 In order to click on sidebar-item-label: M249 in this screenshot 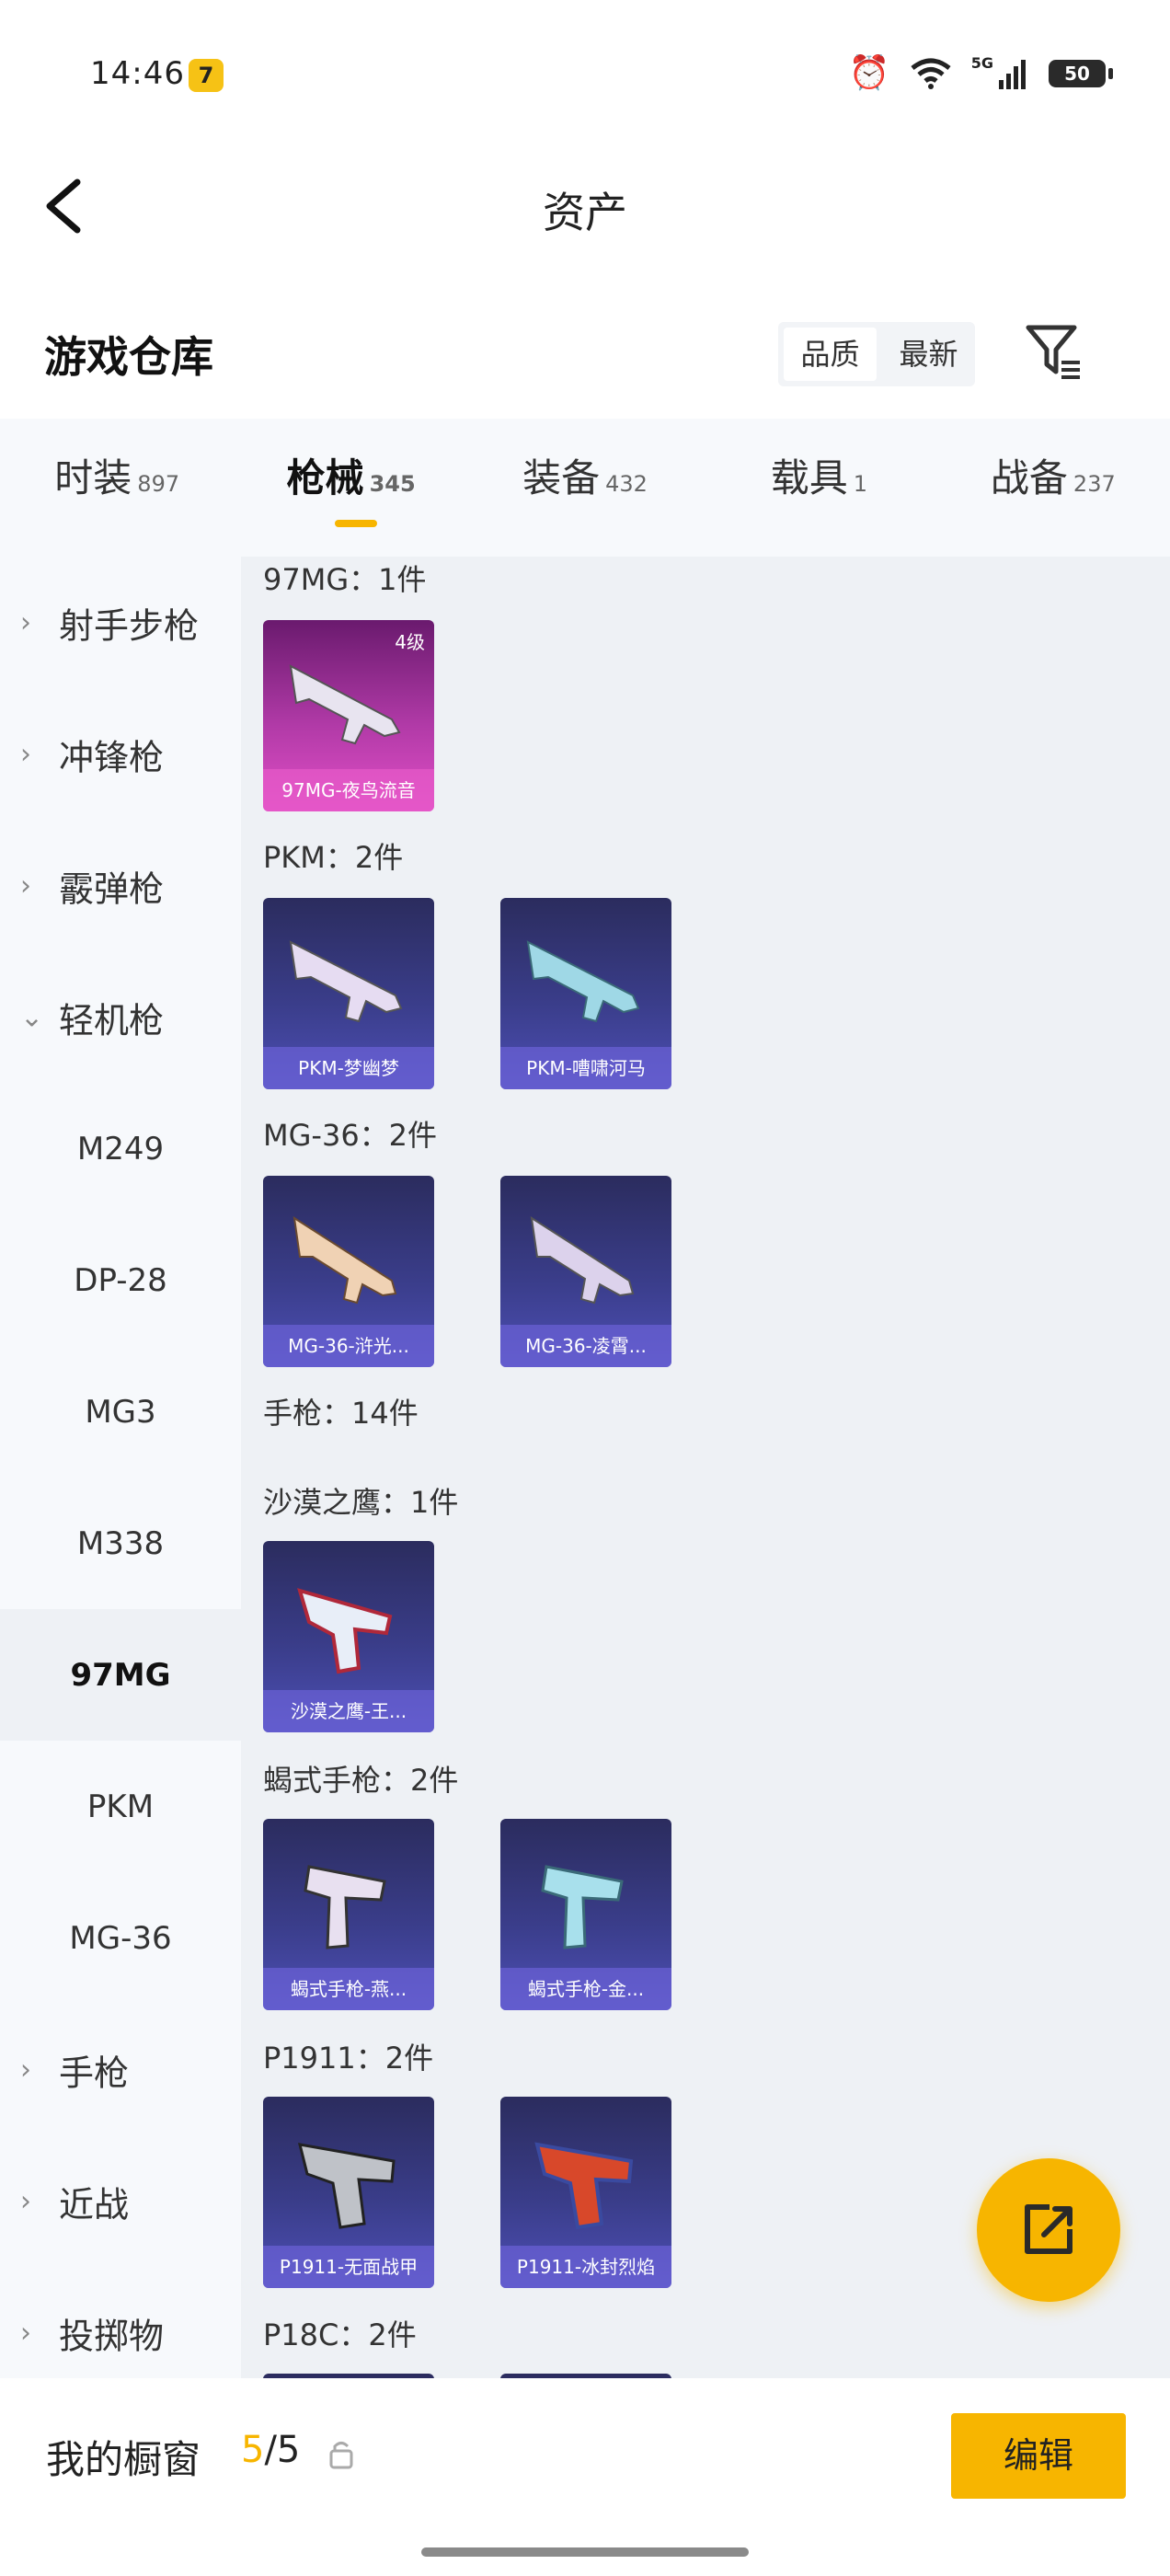, I will do `click(120, 1148)`.